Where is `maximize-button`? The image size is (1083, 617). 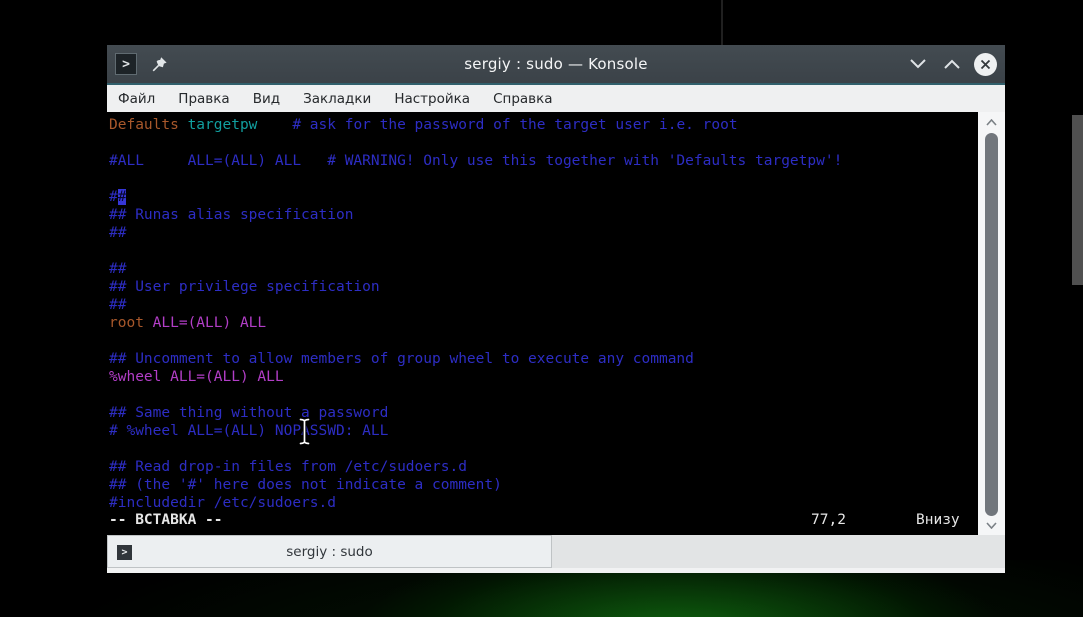
maximize-button is located at coordinates (952, 64).